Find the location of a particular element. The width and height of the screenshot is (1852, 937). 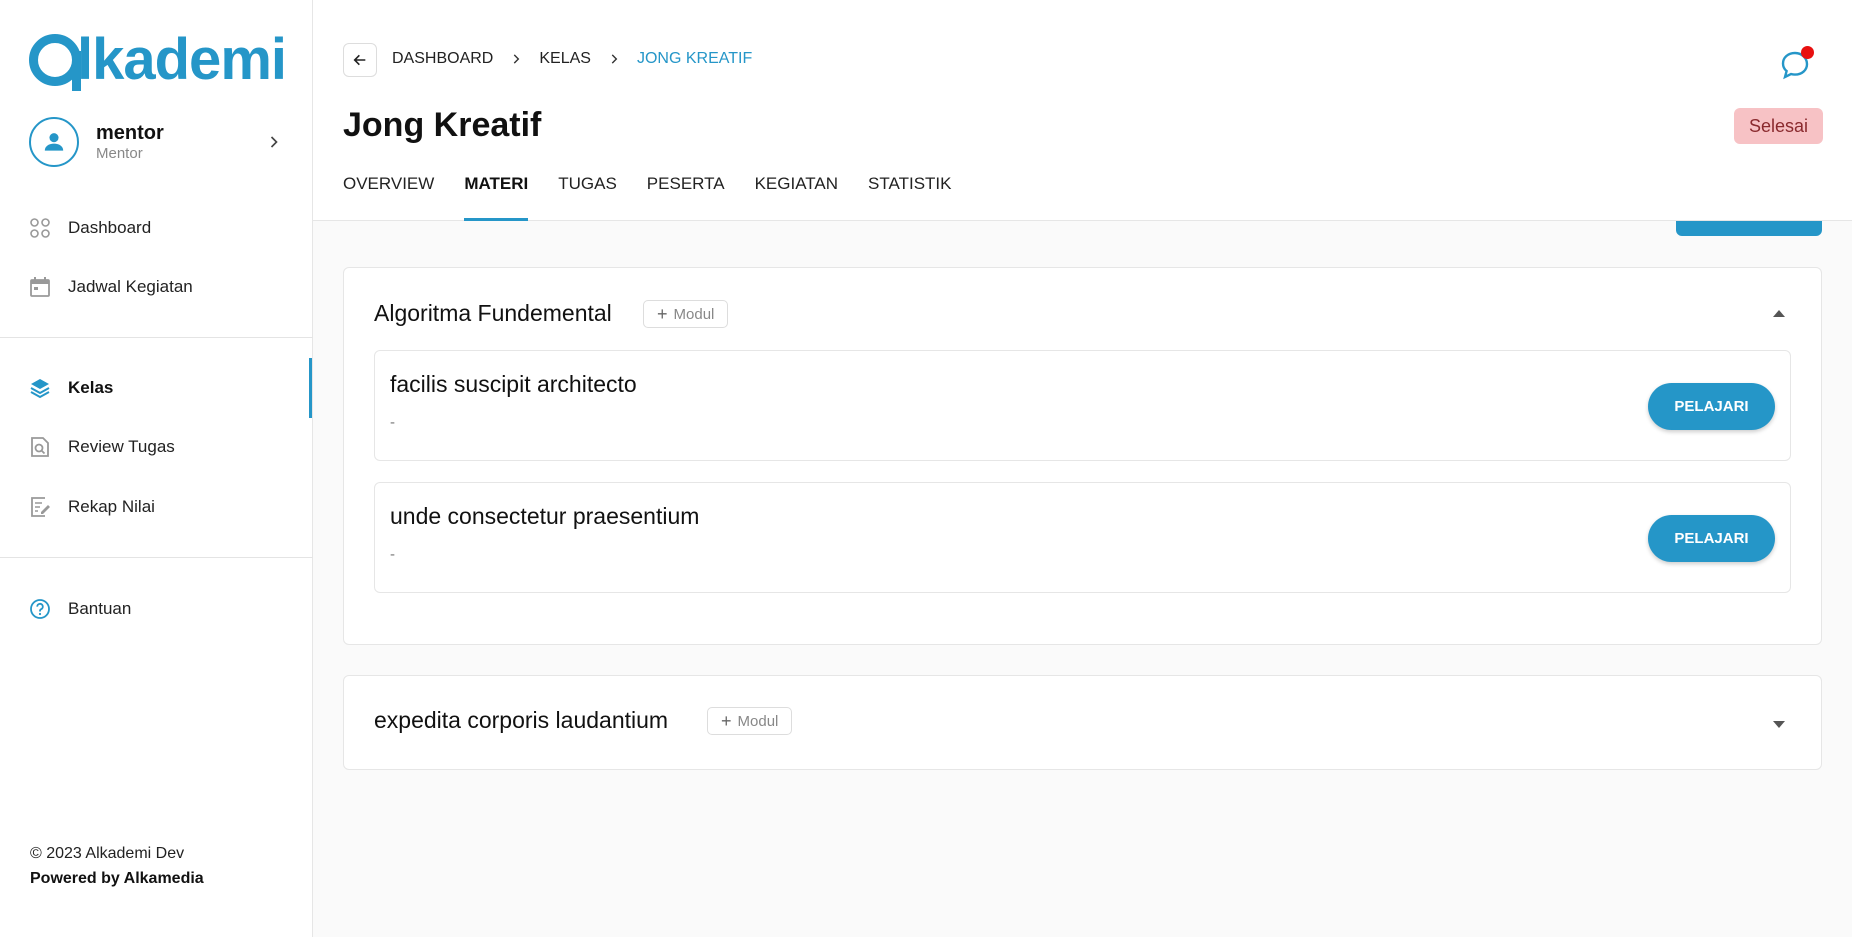

page-title: Jong Kreatif is located at coordinates (442, 125).